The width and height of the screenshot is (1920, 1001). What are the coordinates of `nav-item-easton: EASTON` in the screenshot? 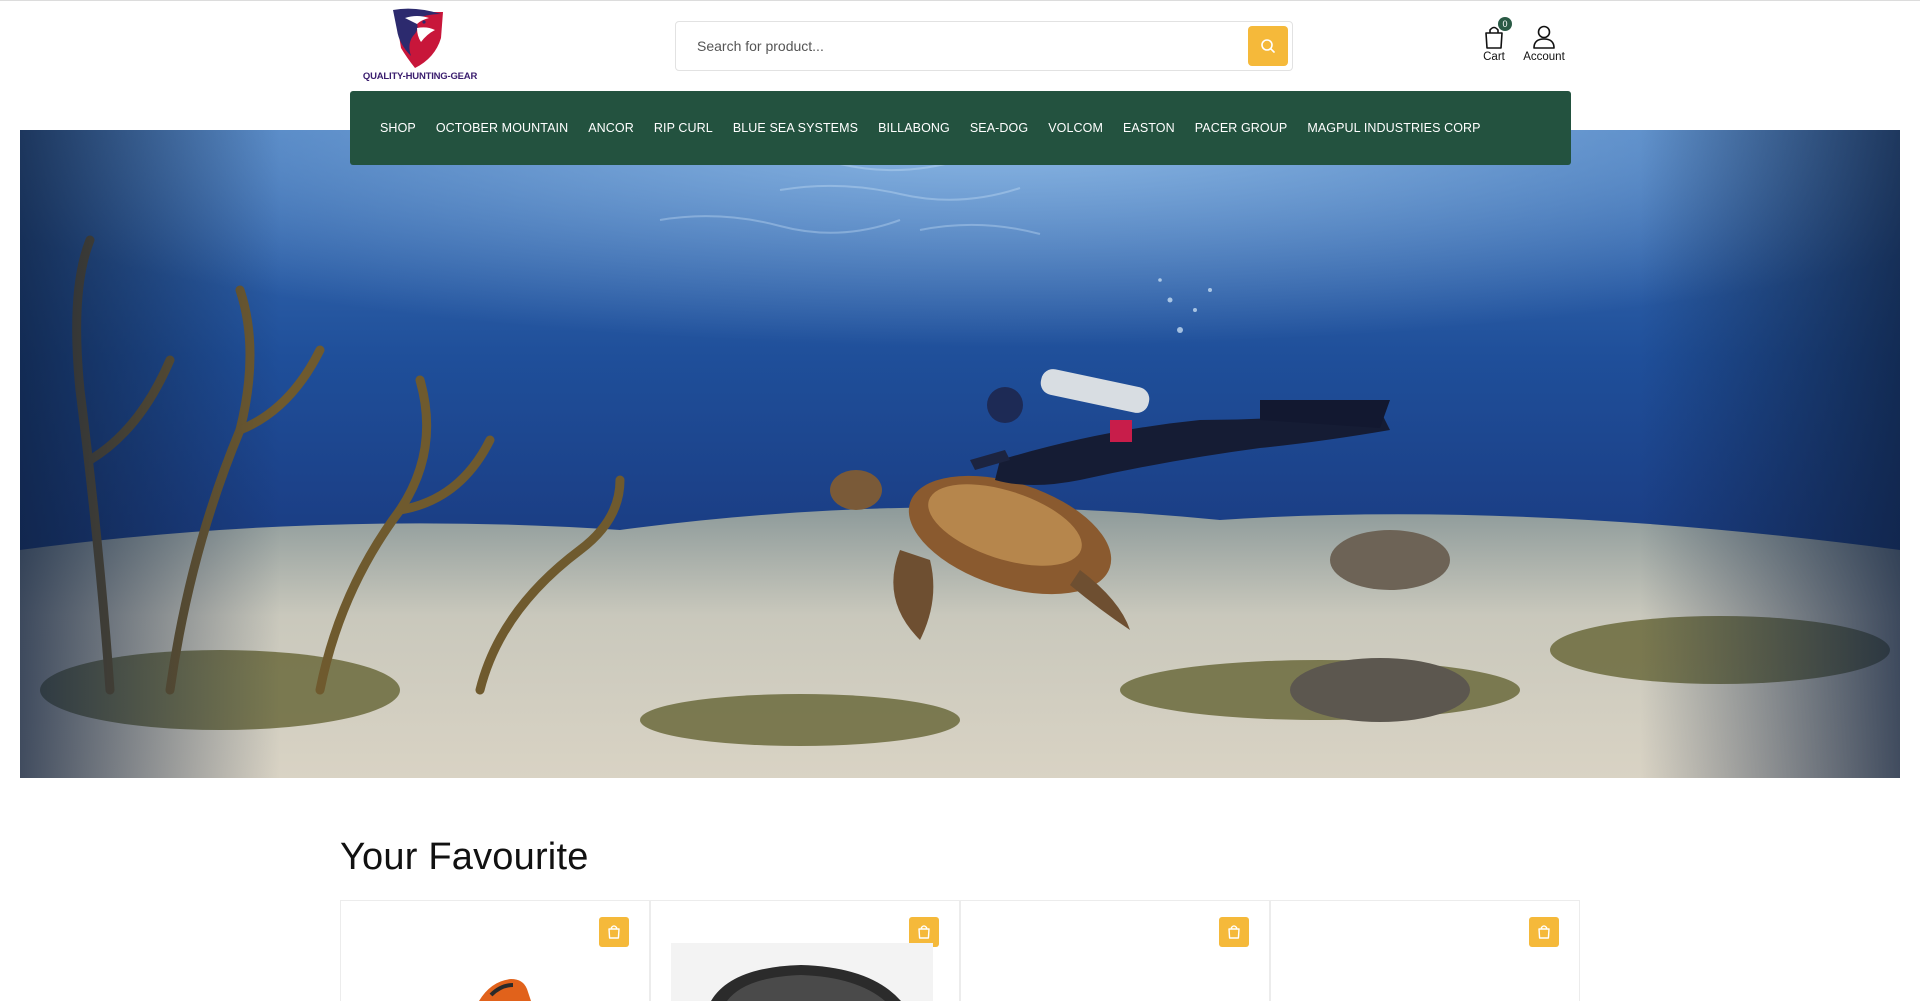 It's located at (1149, 128).